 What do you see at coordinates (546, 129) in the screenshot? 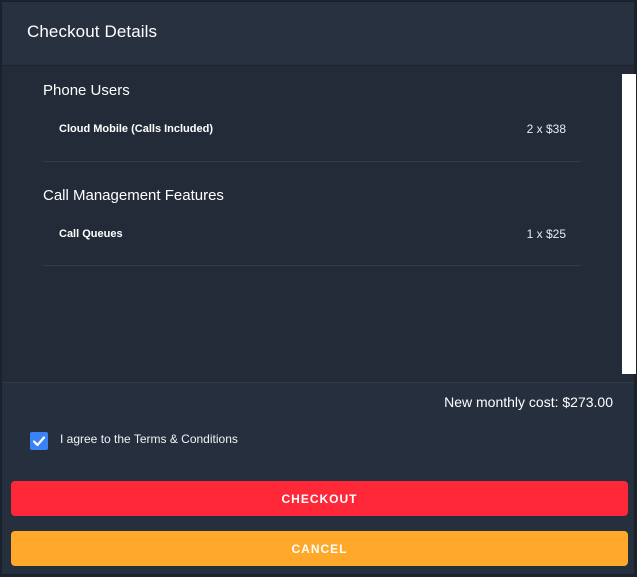
I see `item-quantity-cloud-mobile: 2 x $38` at bounding box center [546, 129].